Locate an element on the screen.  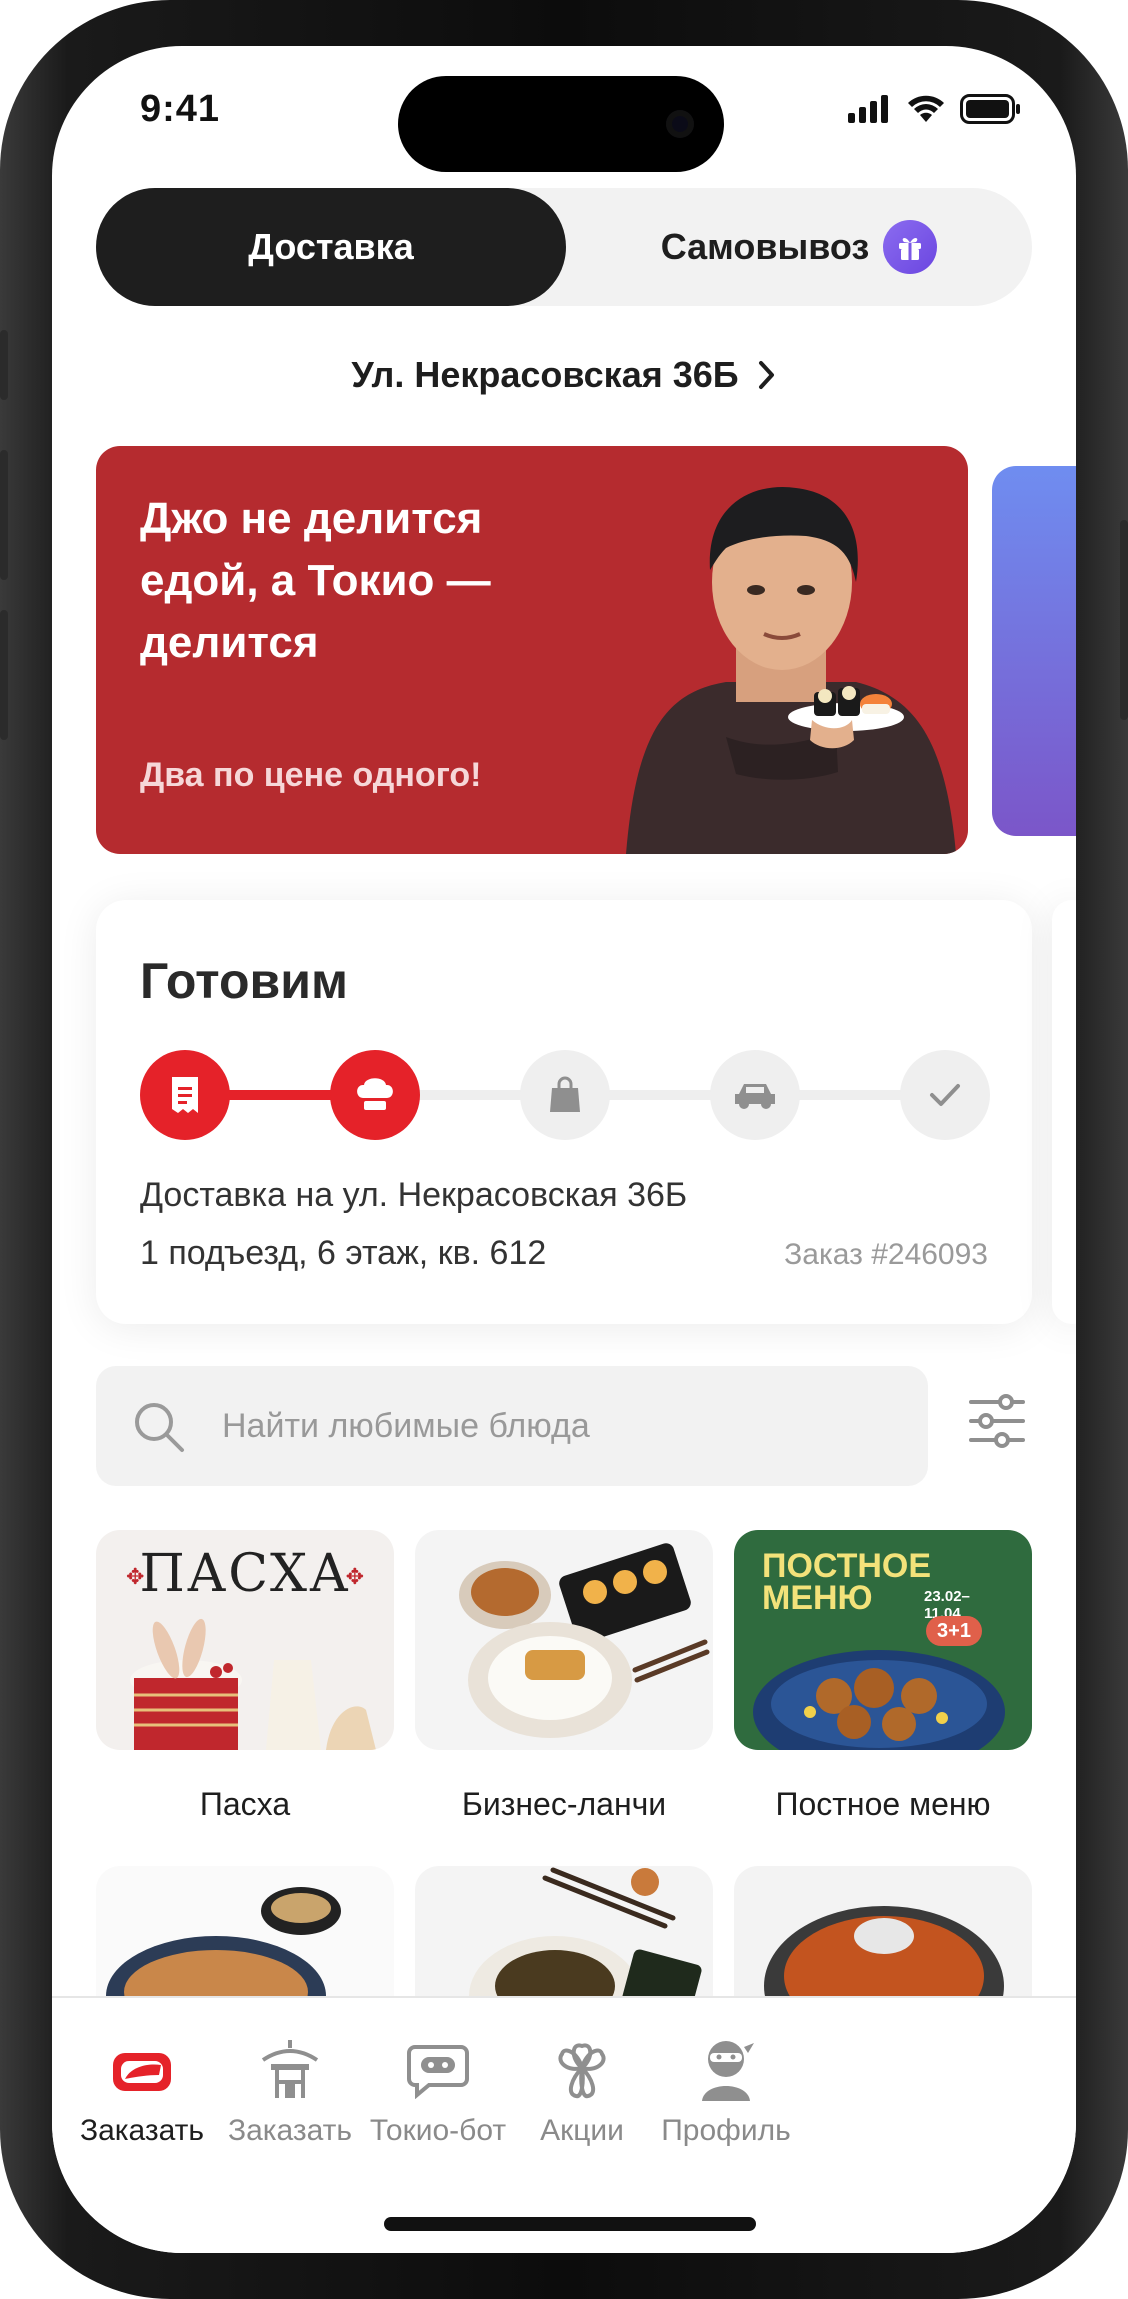
sakura-icon is located at coordinates (582, 2071).